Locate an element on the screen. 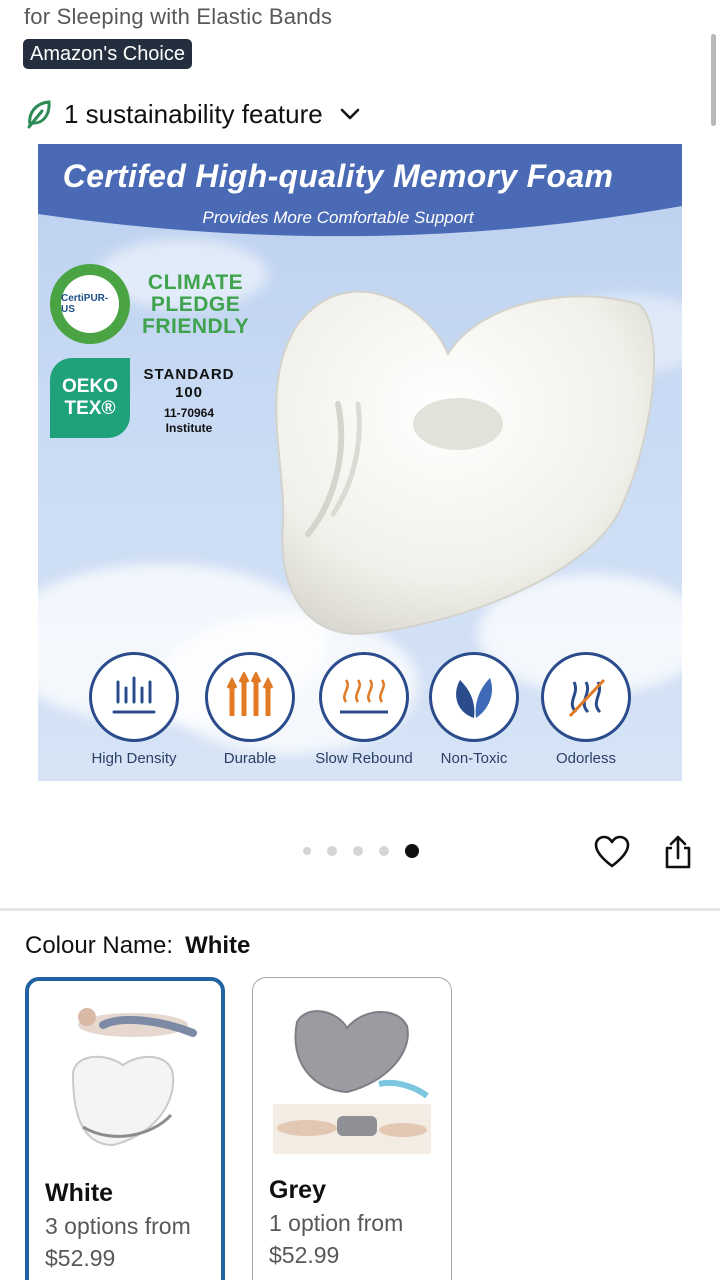  standard-line: Institute is located at coordinates (189, 428).